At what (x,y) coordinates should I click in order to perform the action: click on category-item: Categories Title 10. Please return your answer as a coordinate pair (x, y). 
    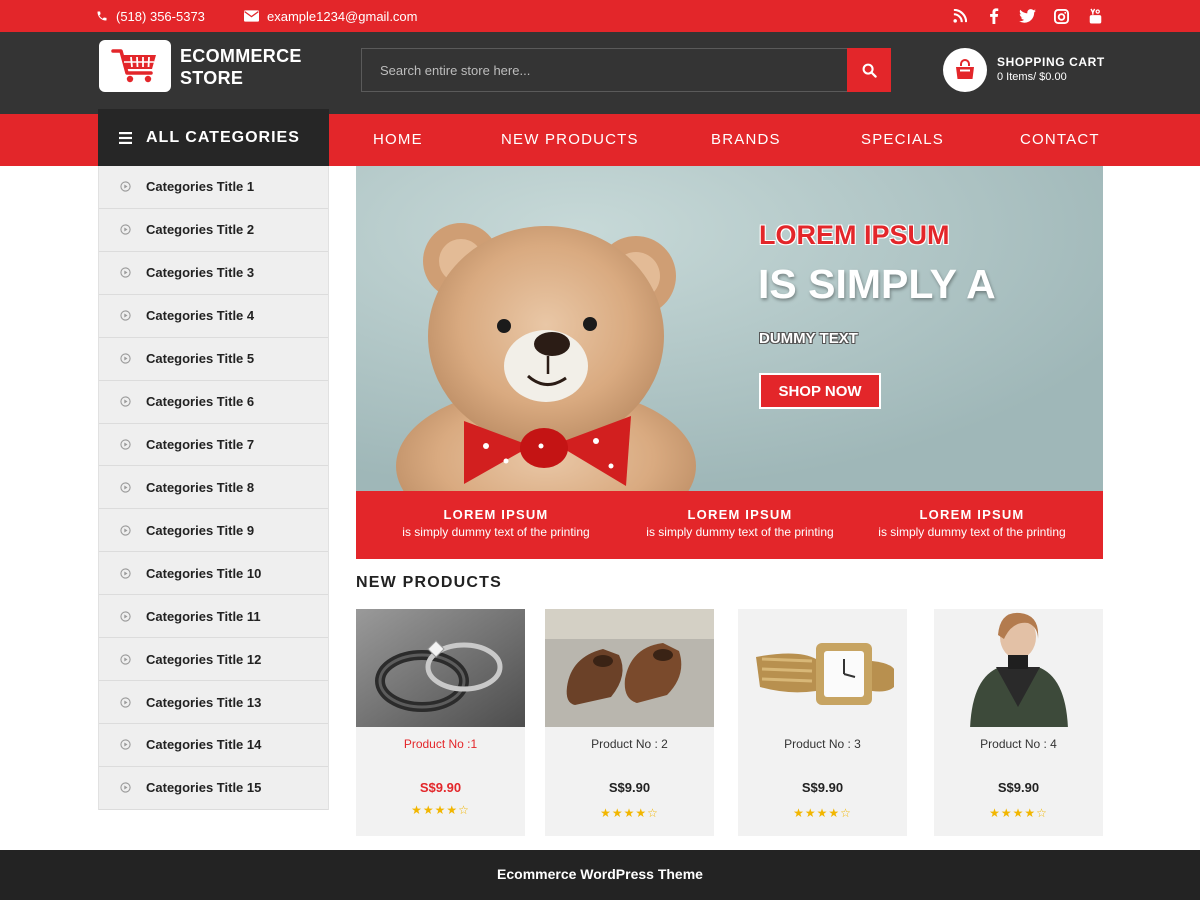
    Looking at the image, I should click on (213, 574).